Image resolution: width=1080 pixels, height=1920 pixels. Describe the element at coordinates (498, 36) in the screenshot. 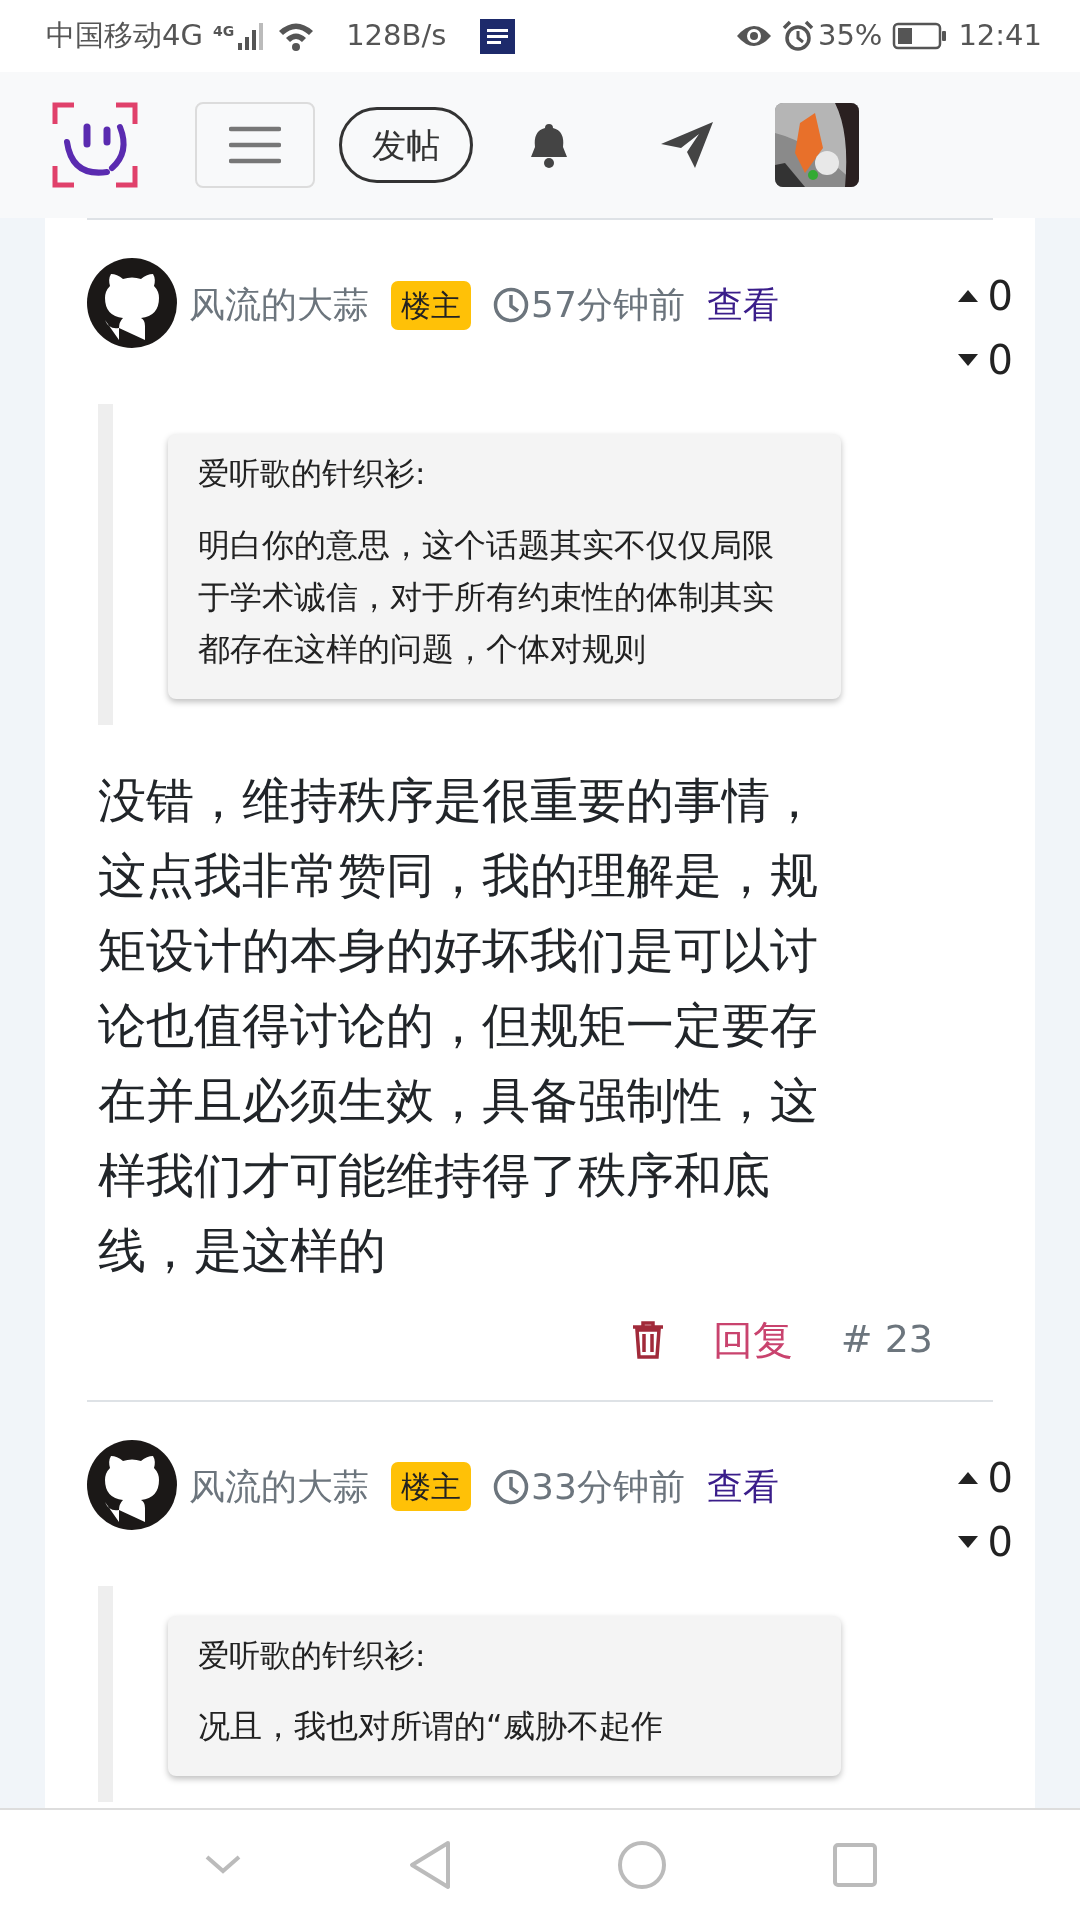

I see `news-app-icon` at that location.